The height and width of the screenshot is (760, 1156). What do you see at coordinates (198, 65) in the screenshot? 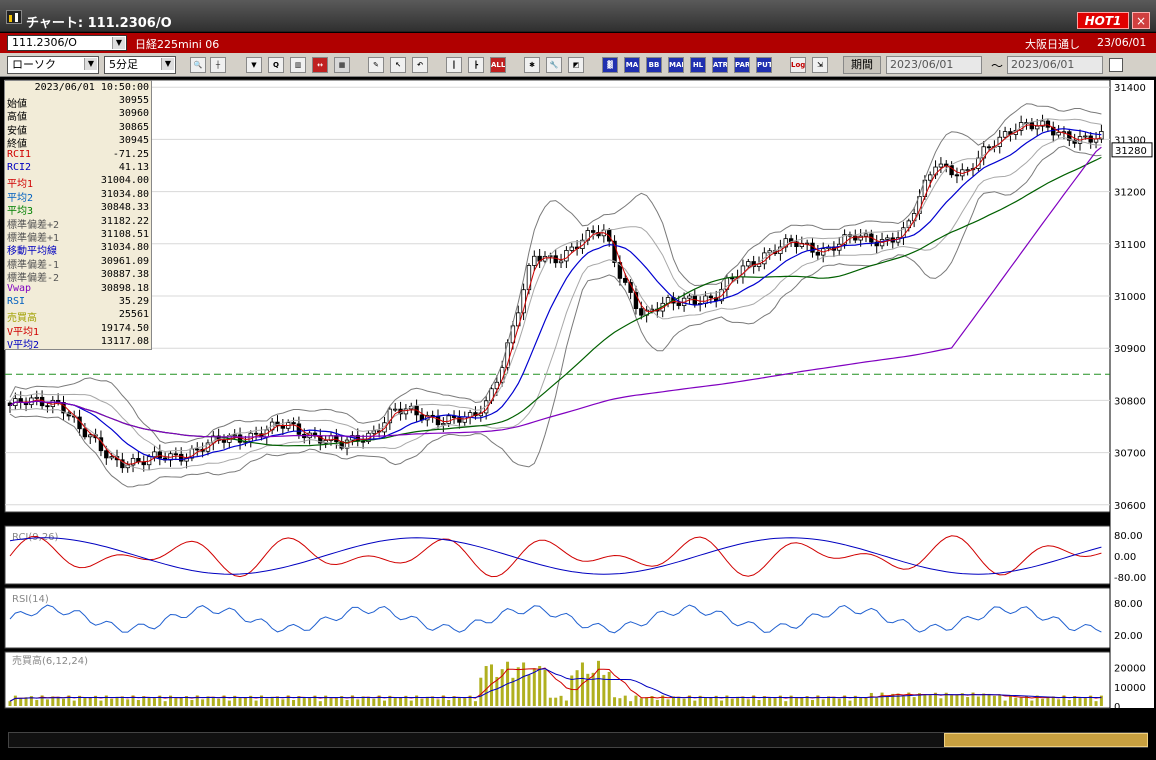
I see `zoom-icon: 🔍` at bounding box center [198, 65].